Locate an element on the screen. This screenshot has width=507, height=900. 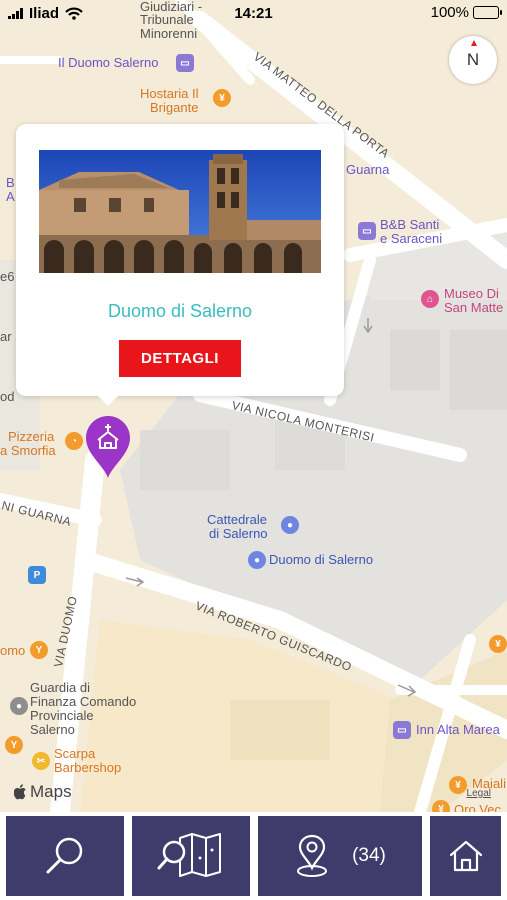
compass-needle-icon is located at coordinates (474, 43).